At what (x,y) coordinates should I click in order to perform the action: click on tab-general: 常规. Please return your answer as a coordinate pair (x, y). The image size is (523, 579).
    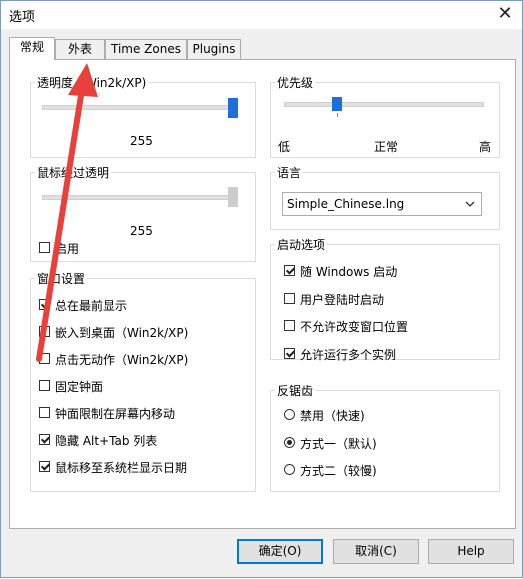
    Looking at the image, I should click on (32, 48).